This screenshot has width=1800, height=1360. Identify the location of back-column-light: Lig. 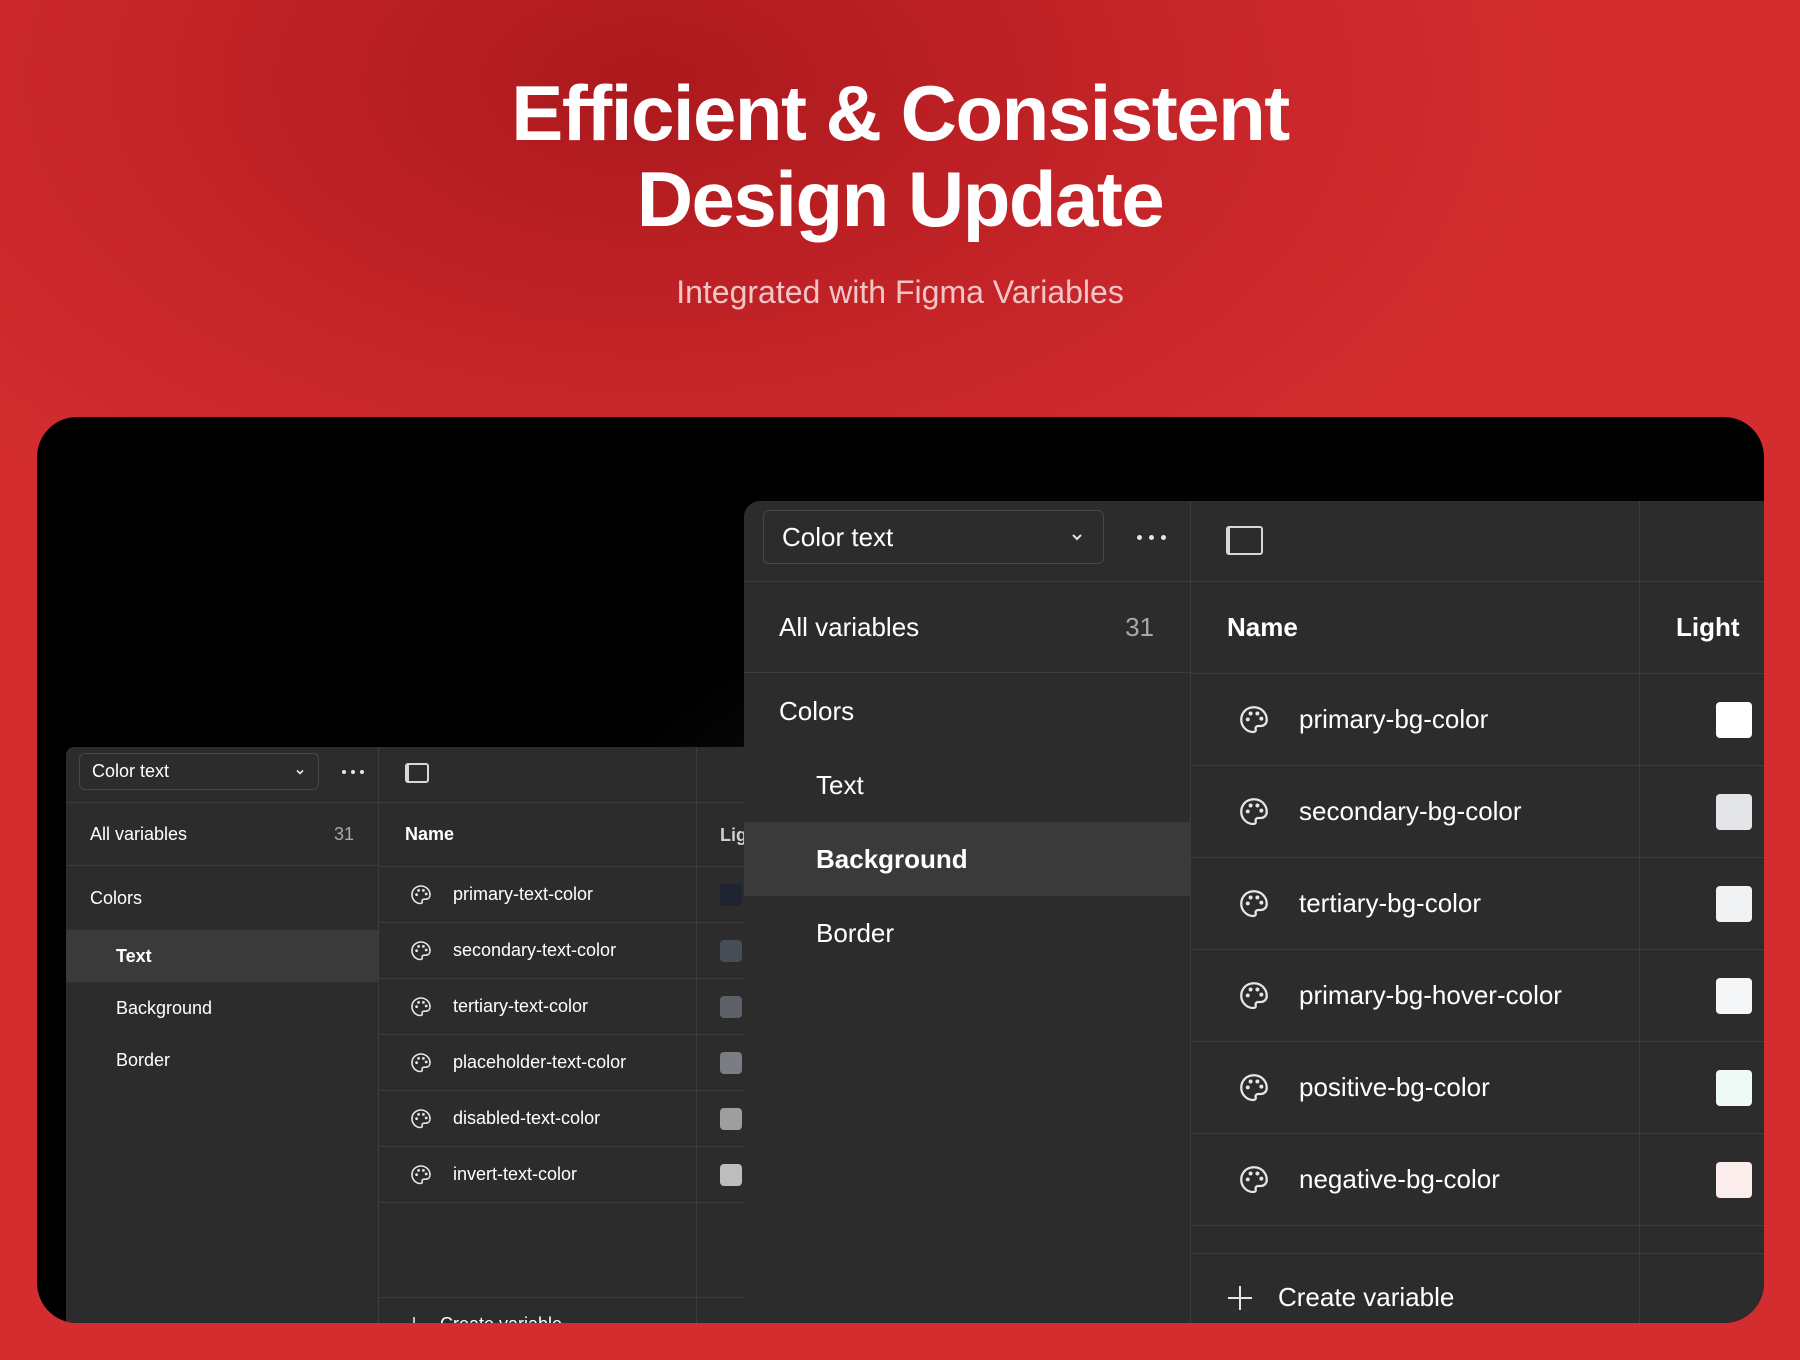
(733, 835).